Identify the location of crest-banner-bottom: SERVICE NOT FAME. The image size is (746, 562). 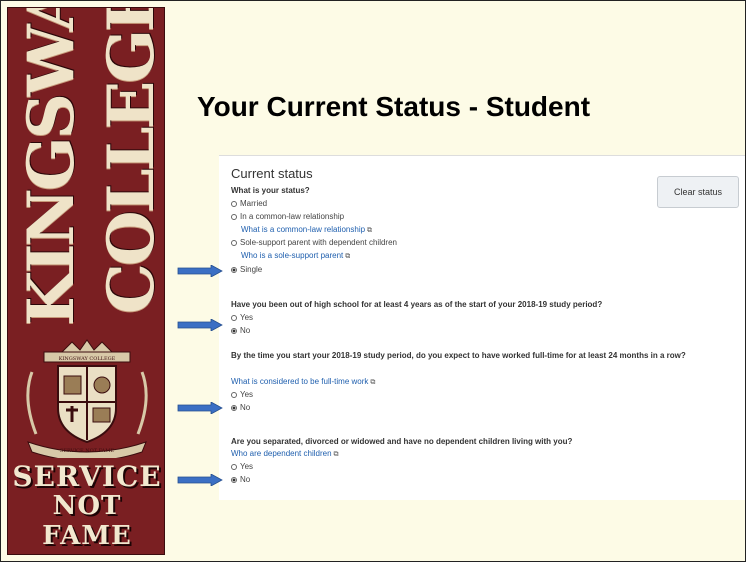
(87, 451).